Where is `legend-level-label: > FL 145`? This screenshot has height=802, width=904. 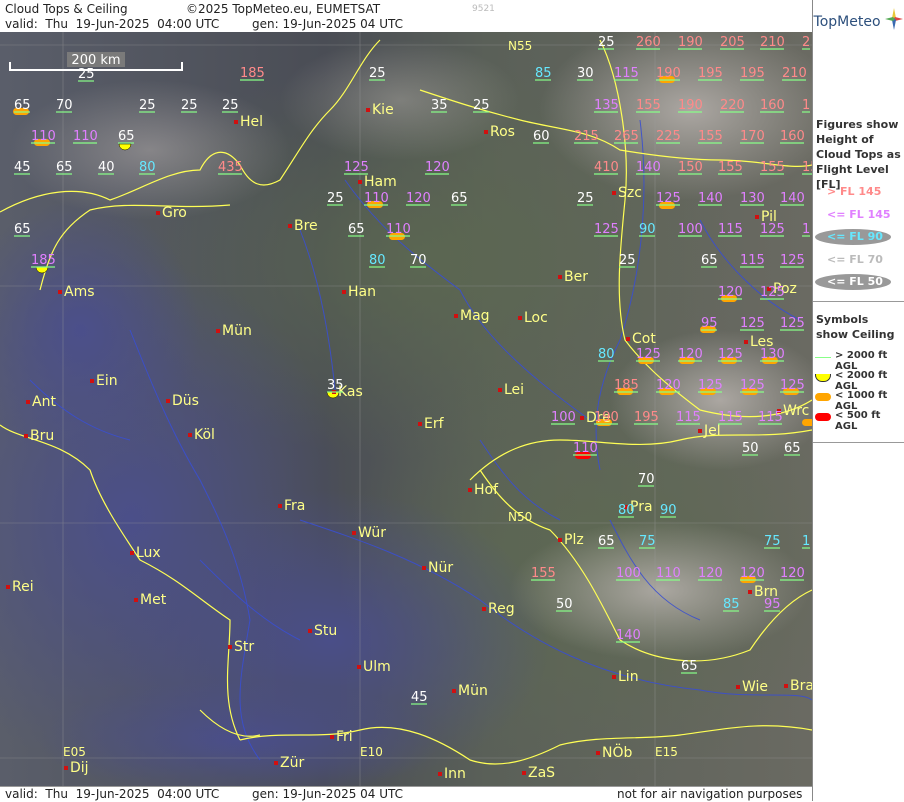 legend-level-label: > FL 145 is located at coordinates (854, 191).